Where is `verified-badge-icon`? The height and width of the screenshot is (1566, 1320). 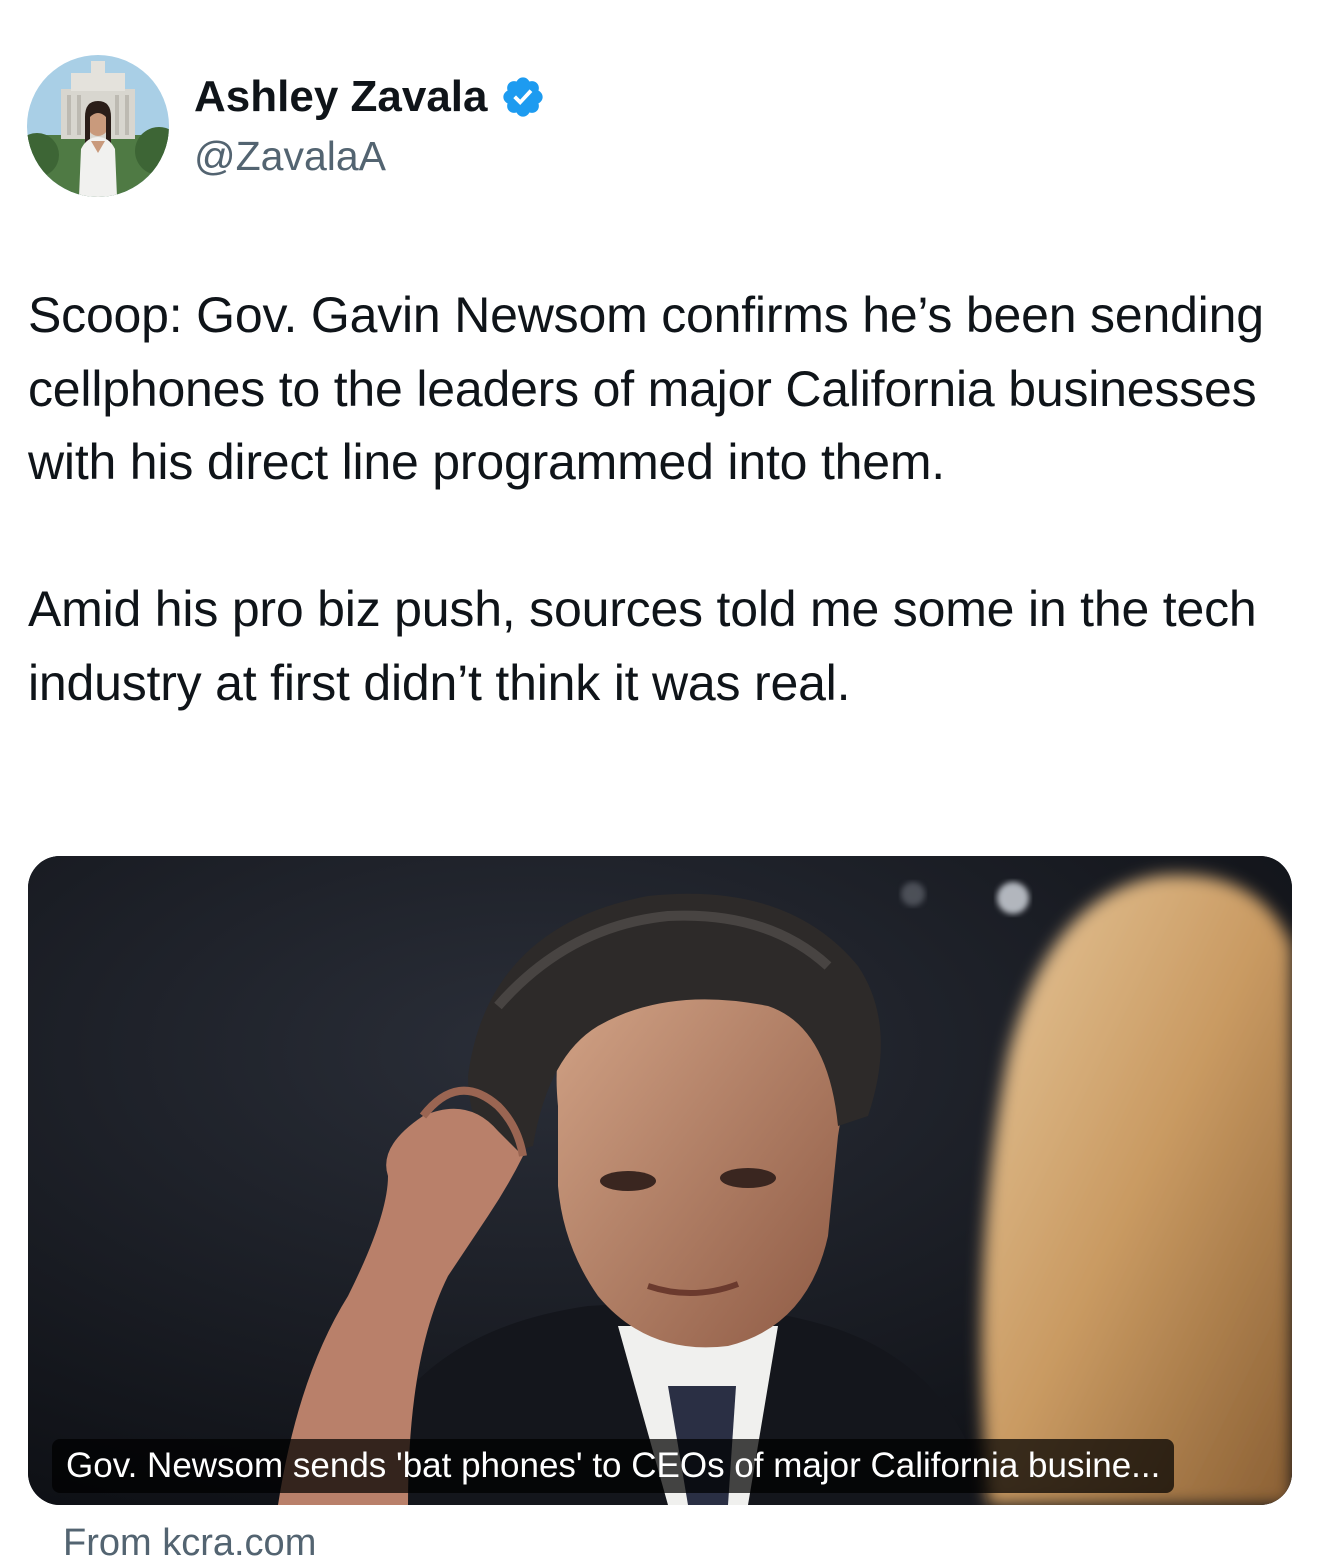 verified-badge-icon is located at coordinates (523, 97).